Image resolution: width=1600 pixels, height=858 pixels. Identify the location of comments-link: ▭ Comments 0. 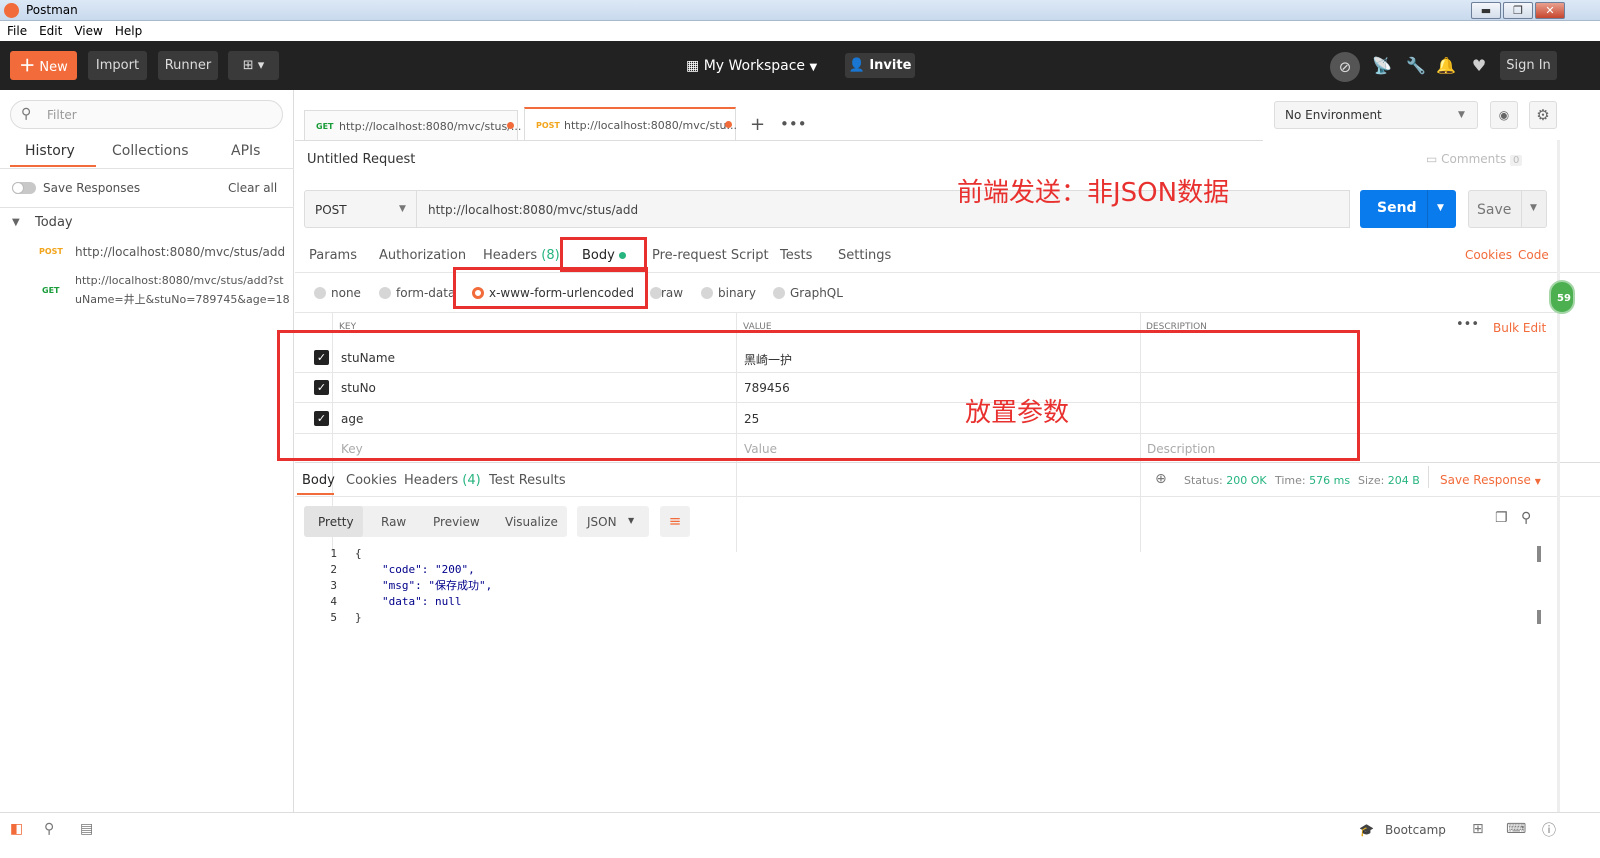
(1474, 159).